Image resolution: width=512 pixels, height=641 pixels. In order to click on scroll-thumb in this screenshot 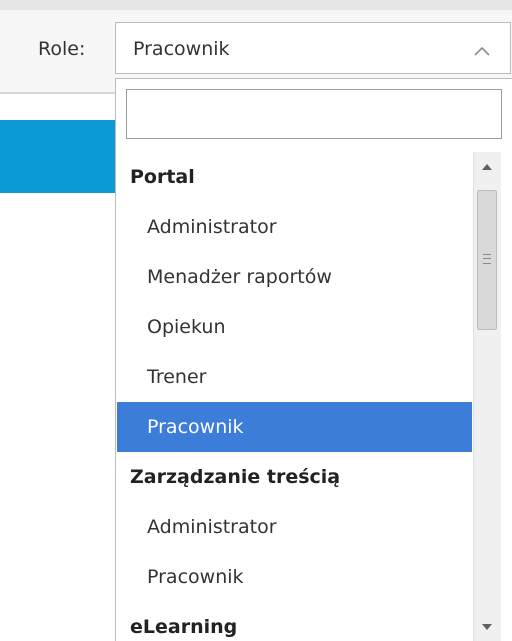, I will do `click(487, 260)`.